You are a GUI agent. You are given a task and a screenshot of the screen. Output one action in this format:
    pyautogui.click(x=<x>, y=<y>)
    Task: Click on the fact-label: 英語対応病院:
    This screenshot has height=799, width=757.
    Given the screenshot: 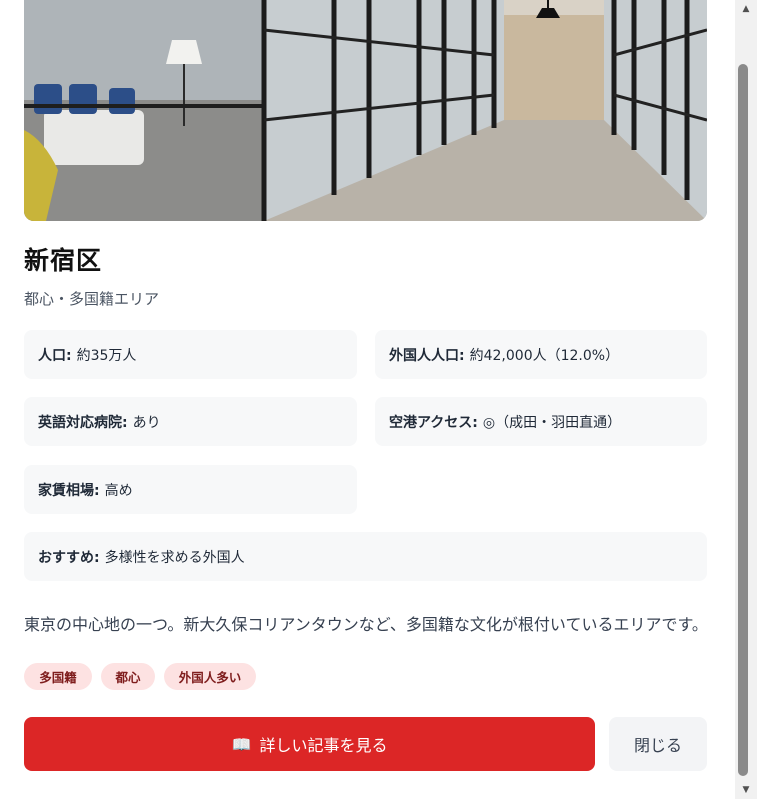 What is the action you would take?
    pyautogui.click(x=83, y=422)
    